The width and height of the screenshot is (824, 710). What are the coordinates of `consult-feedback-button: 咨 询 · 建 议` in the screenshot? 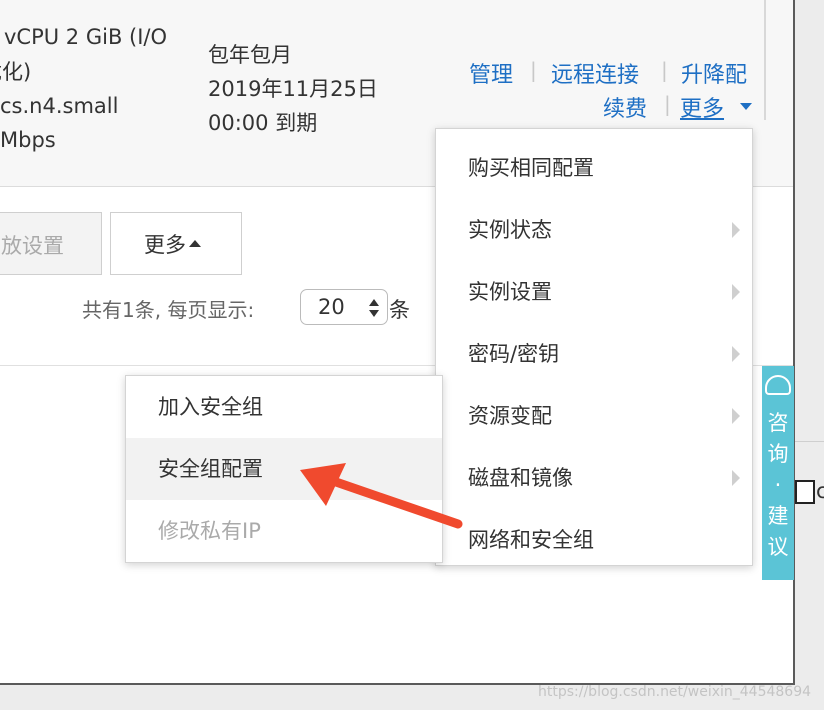 It's located at (778, 473).